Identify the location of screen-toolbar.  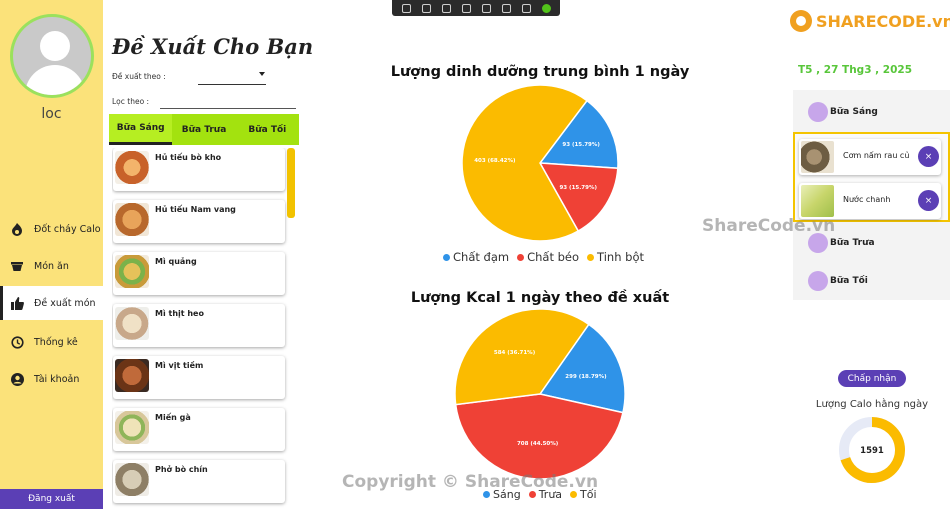
(476, 8).